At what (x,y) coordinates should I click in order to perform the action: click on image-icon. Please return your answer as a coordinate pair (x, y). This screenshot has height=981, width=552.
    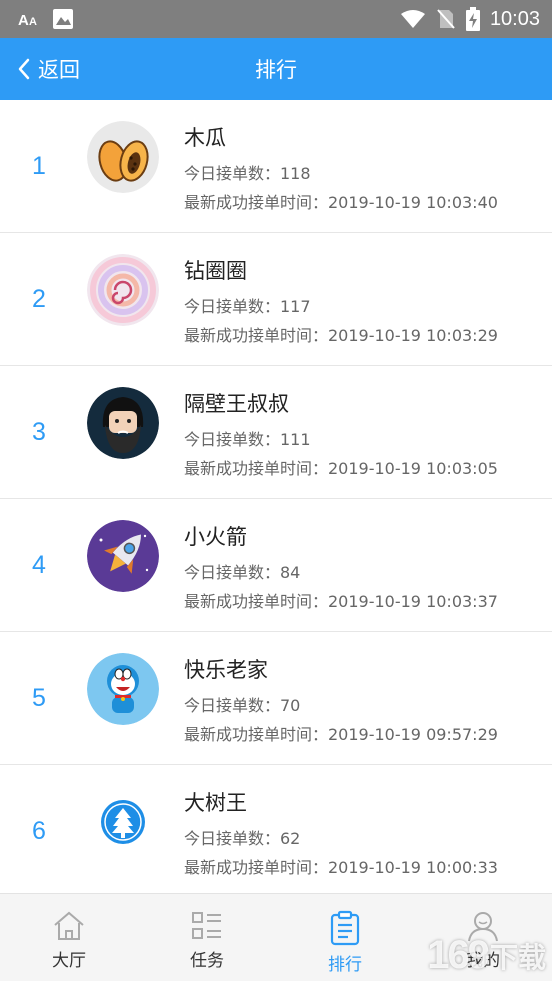
    Looking at the image, I should click on (63, 19).